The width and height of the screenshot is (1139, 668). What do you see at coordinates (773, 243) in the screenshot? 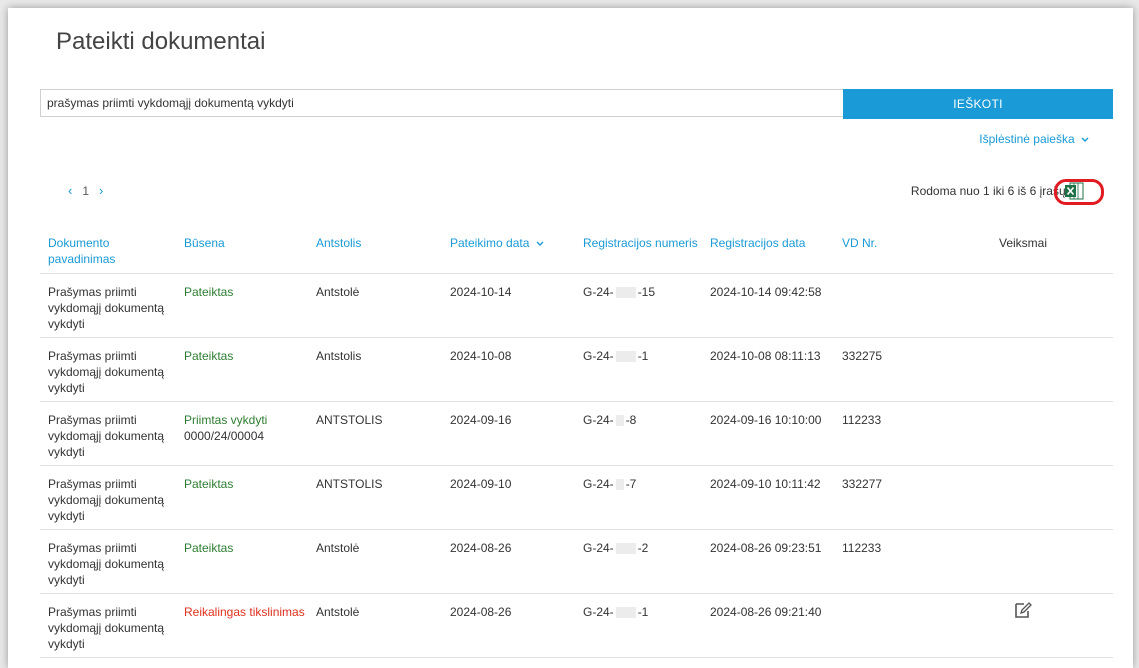
I see `column-header-reg-date: Registracijos data` at bounding box center [773, 243].